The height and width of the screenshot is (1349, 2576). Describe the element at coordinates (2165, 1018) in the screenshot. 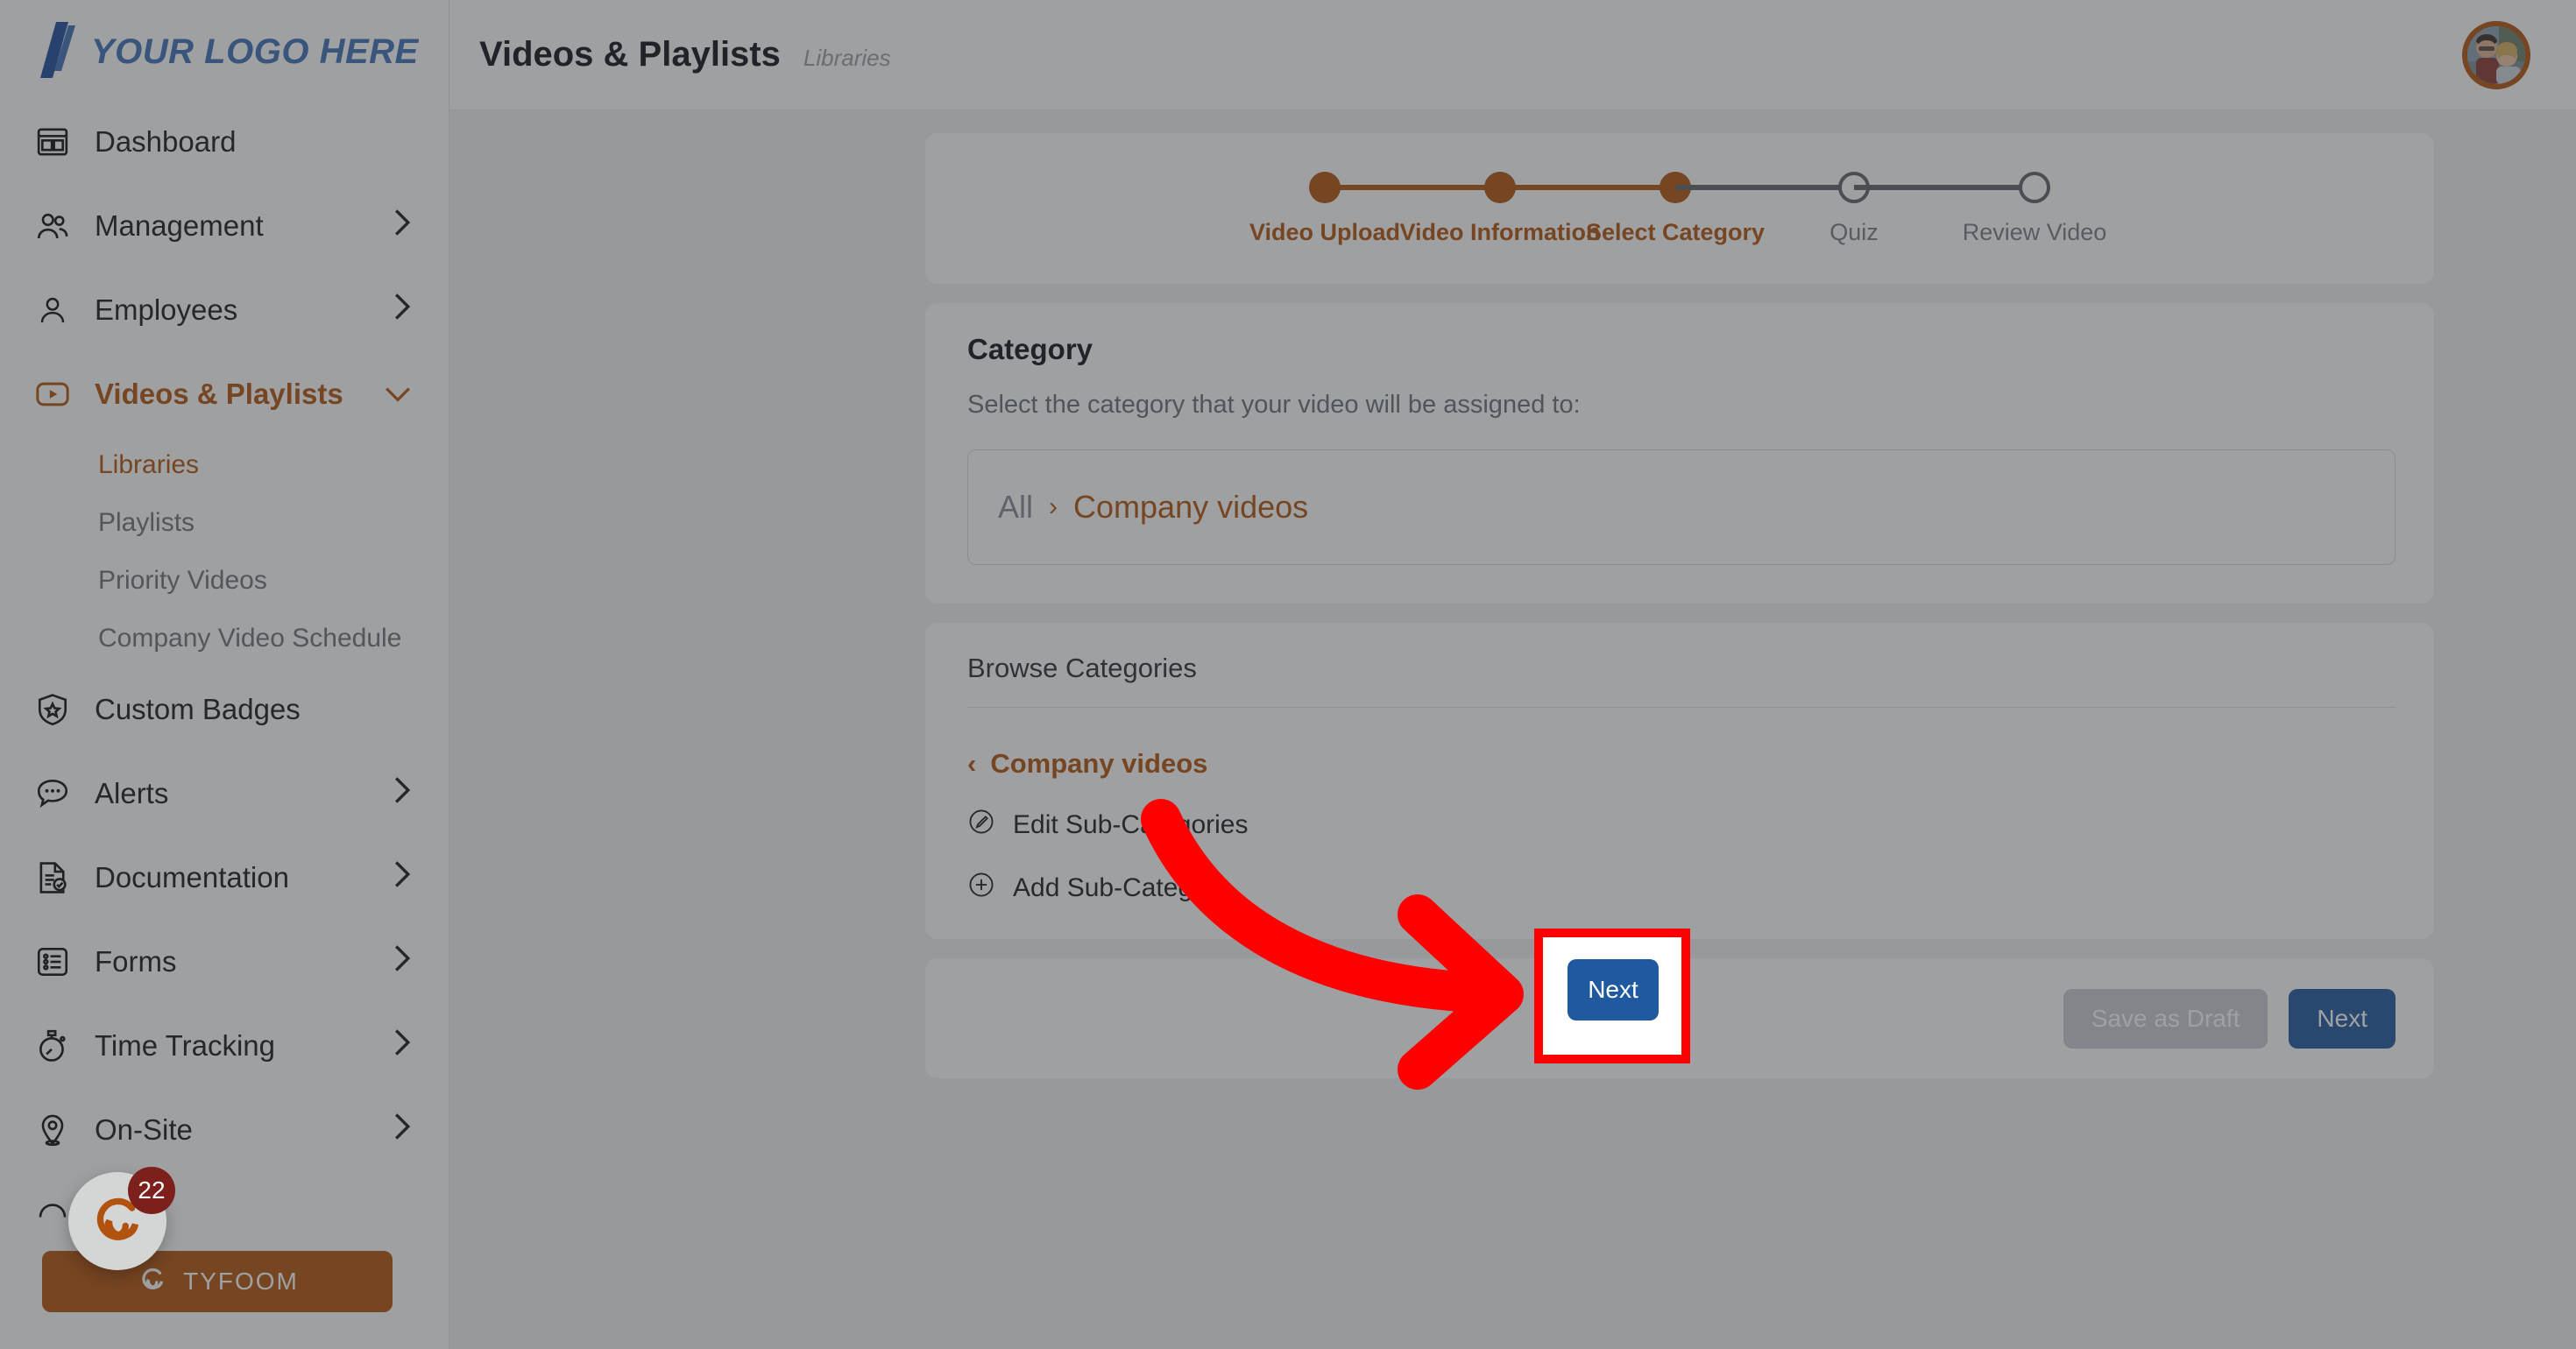

I see `save-as-draft-button: Save as Draft` at that location.